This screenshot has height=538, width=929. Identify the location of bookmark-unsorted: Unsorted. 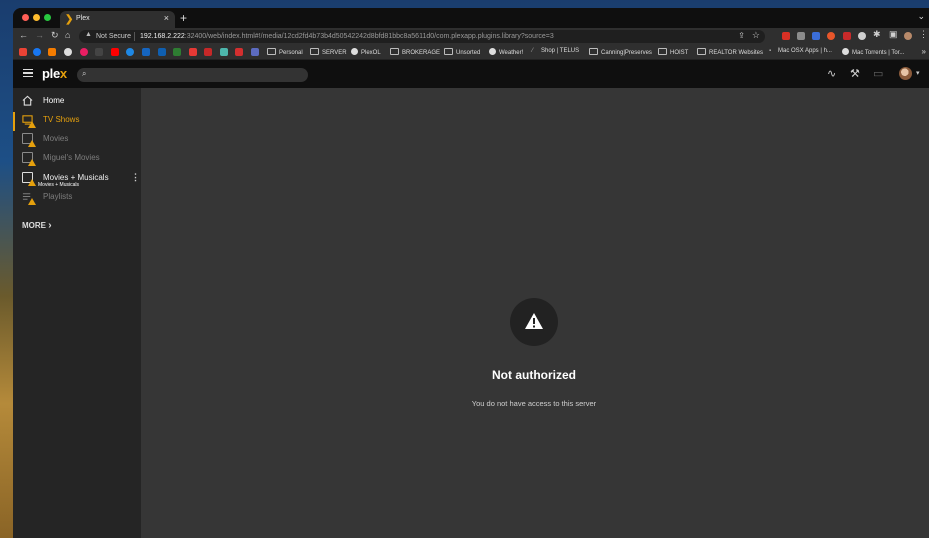
(462, 52).